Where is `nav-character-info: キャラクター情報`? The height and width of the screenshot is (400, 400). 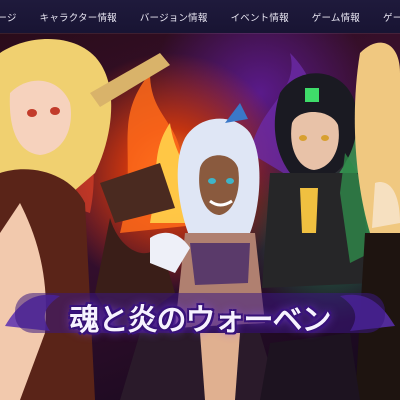 nav-character-info: キャラクター情報 is located at coordinates (67, 17).